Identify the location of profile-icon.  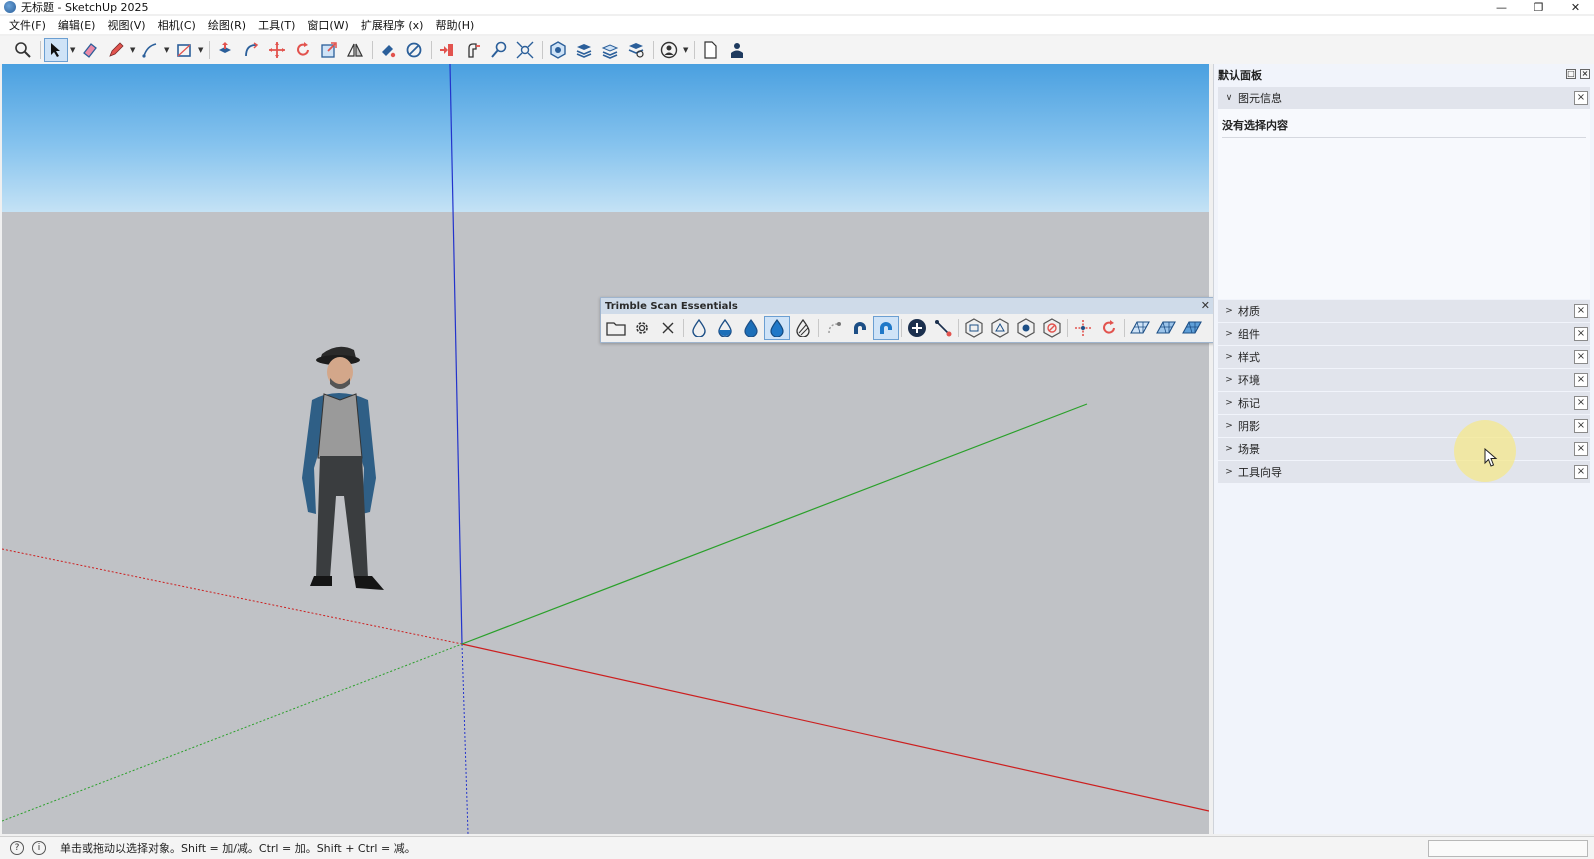
(736, 50).